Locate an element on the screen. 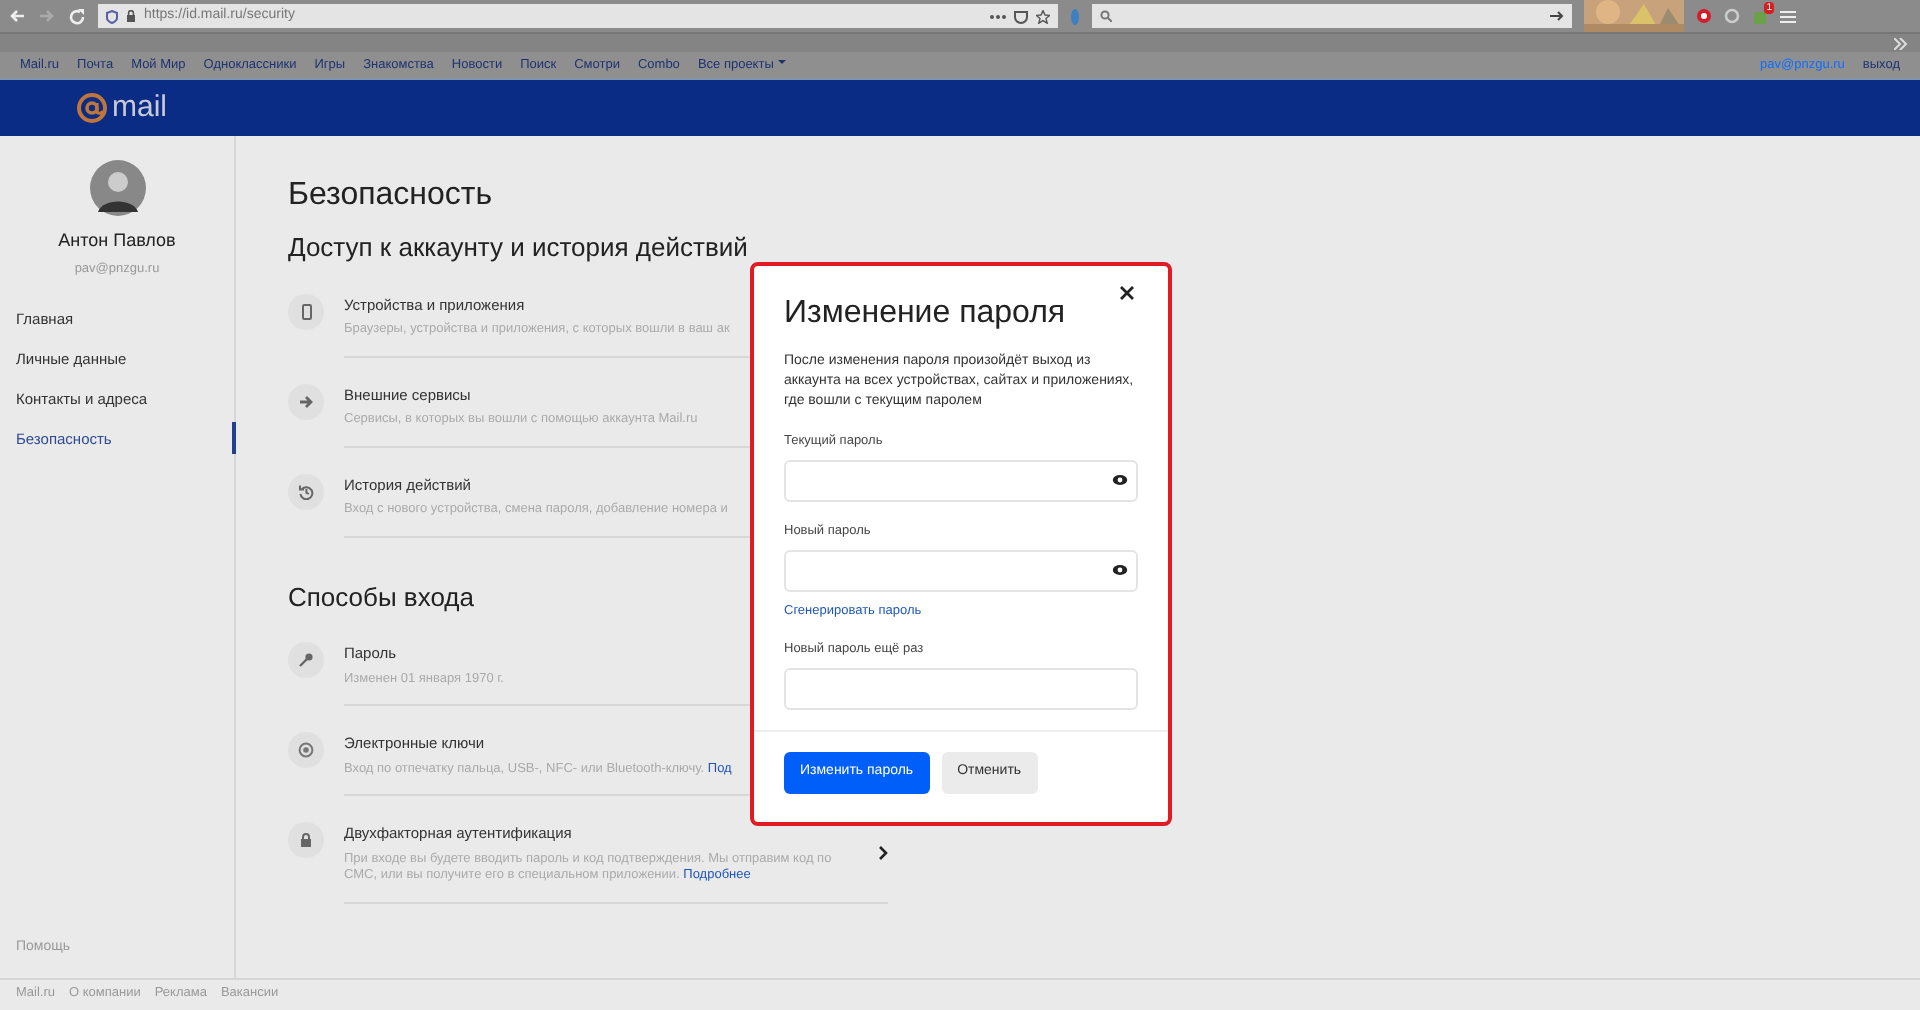  logo-text: mail is located at coordinates (140, 107).